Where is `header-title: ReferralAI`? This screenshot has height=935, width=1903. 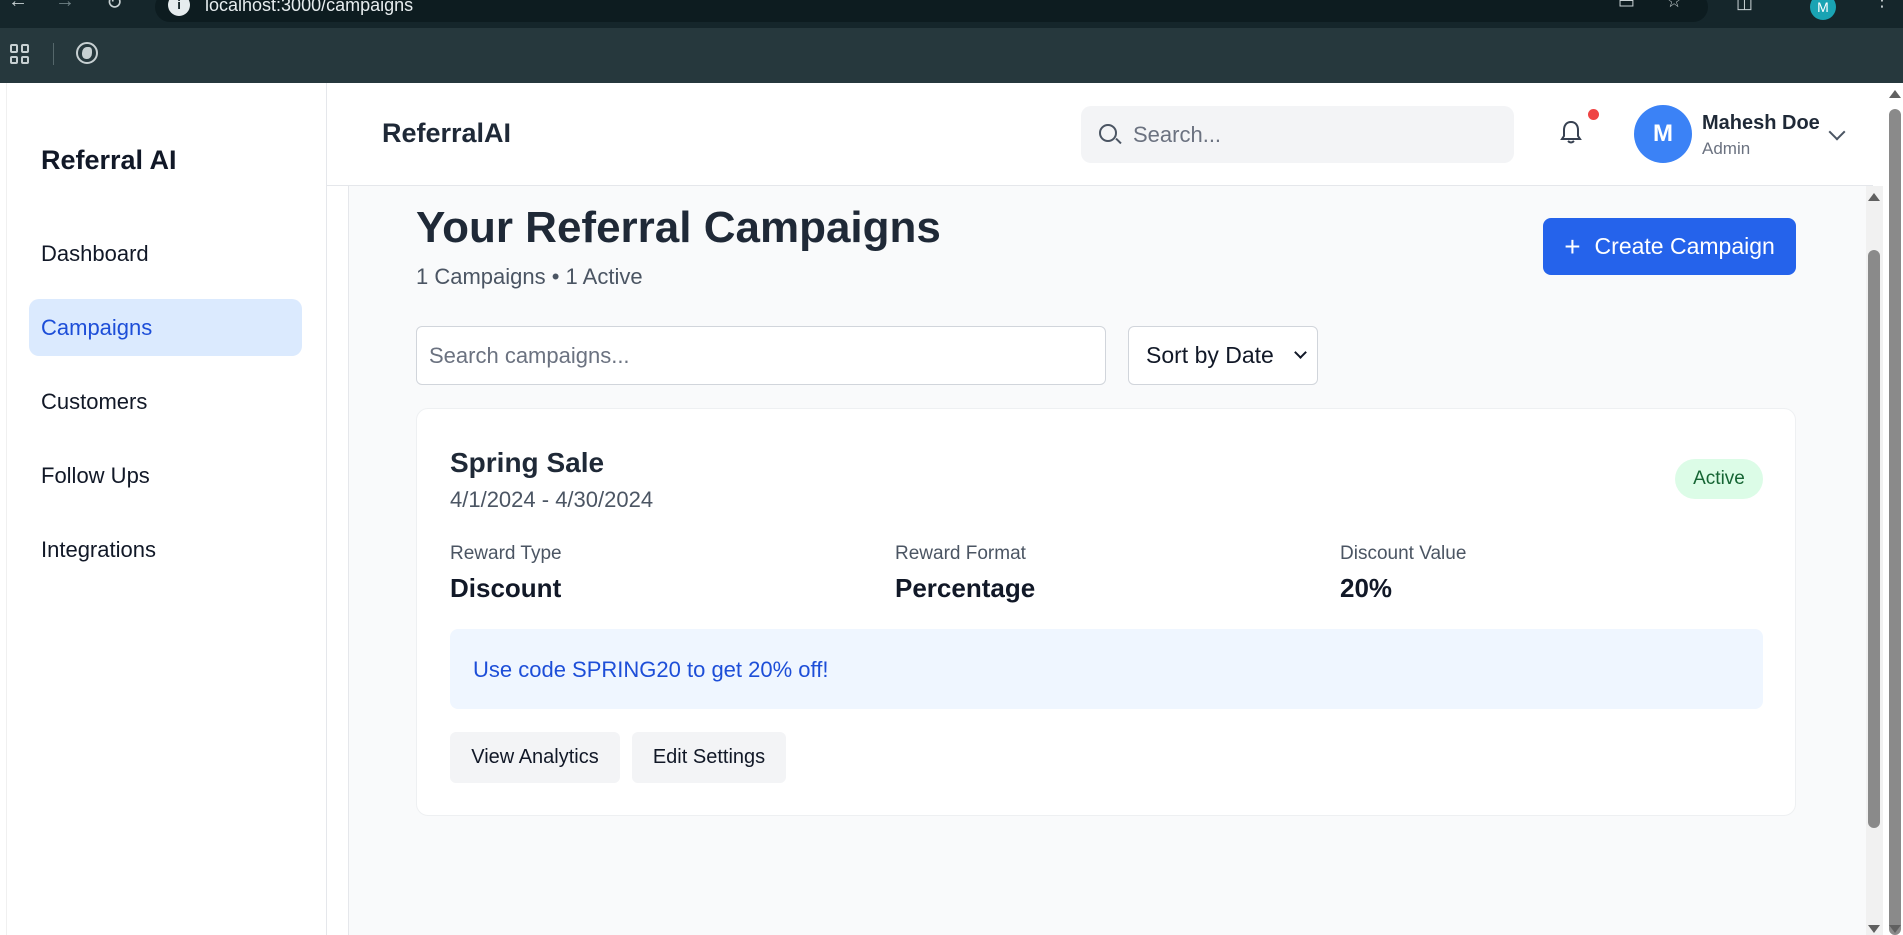
header-title: ReferralAI is located at coordinates (447, 133).